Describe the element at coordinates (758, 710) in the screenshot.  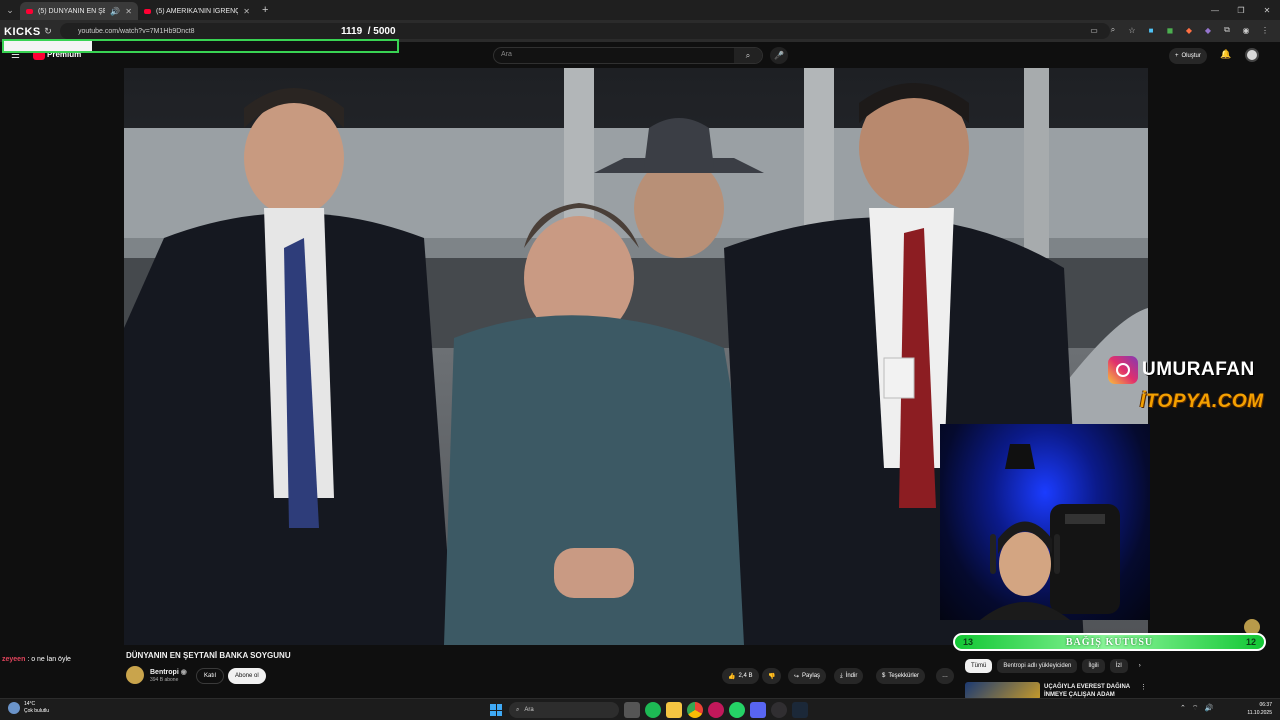
I see `discord-icon` at that location.